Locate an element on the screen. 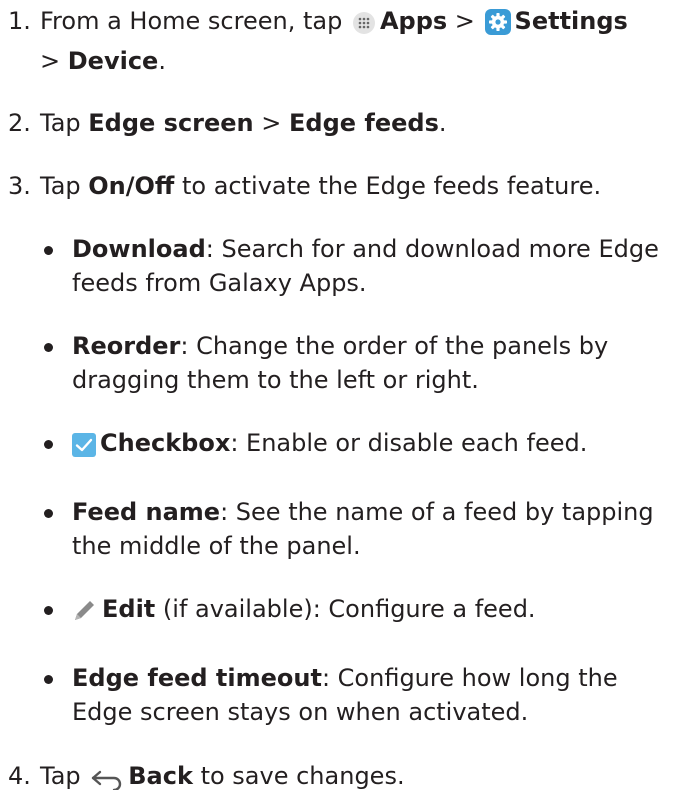 Image resolution: width=683 pixels, height=799 pixels. bullet-label: Reorder is located at coordinates (126, 346).